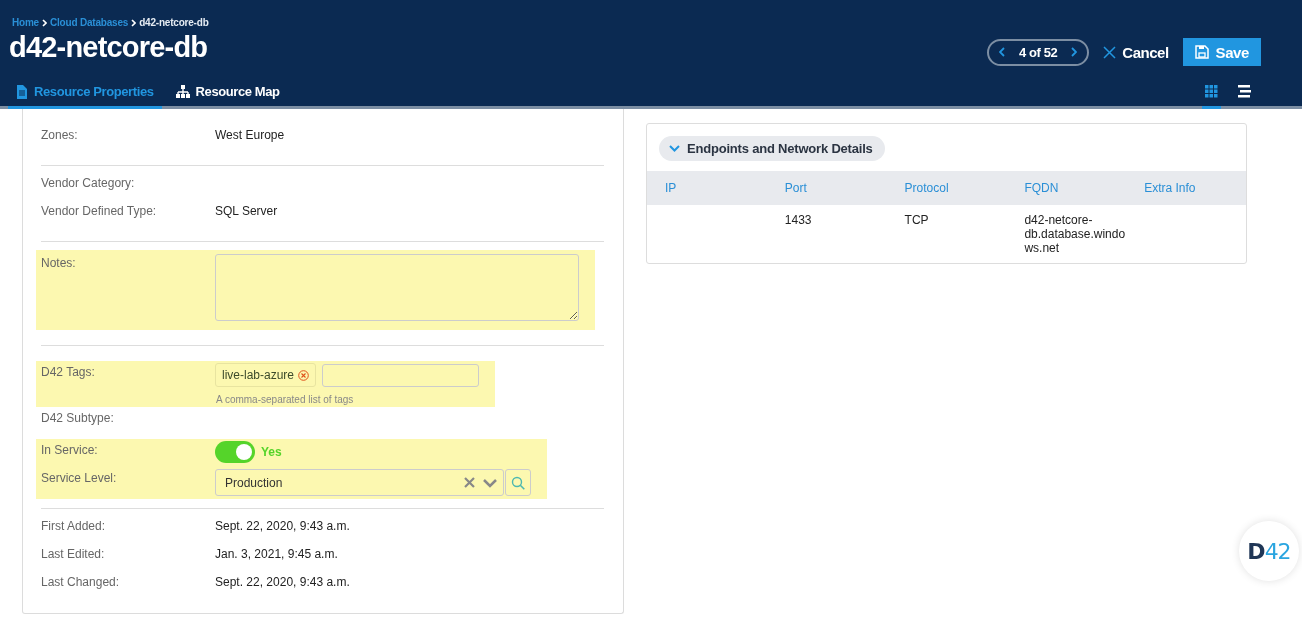  I want to click on field-label: D42 Subtype:, so click(78, 417).